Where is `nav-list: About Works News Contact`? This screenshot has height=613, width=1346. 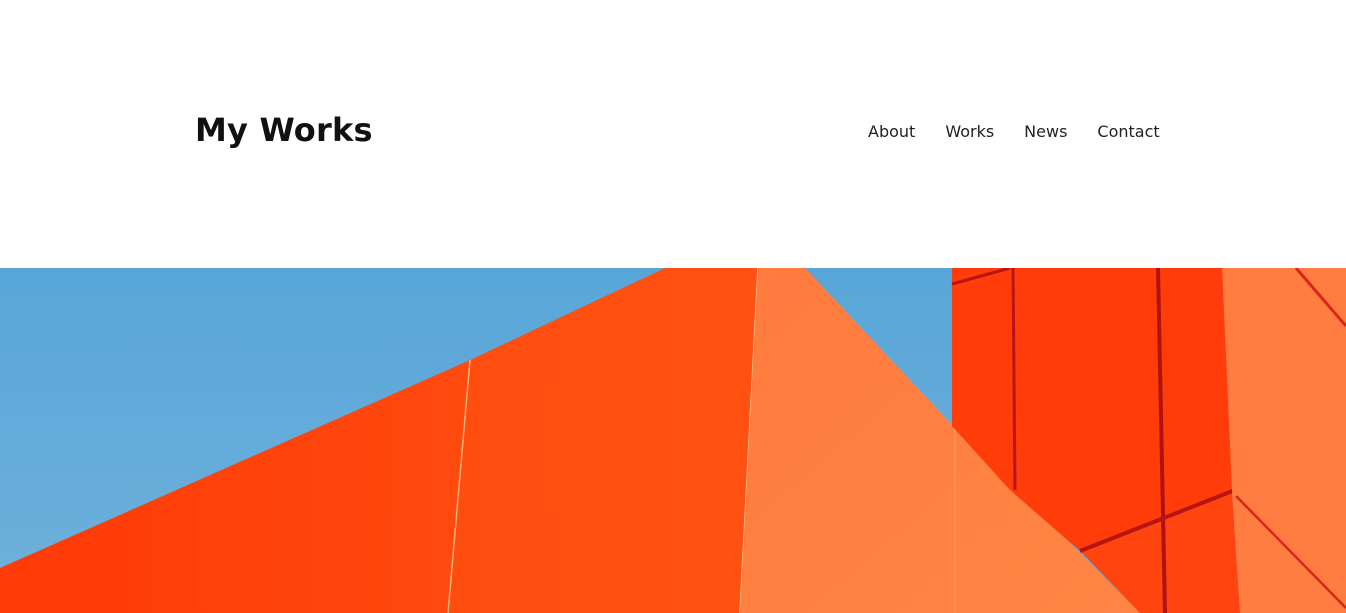 nav-list: About Works News Contact is located at coordinates (1014, 132).